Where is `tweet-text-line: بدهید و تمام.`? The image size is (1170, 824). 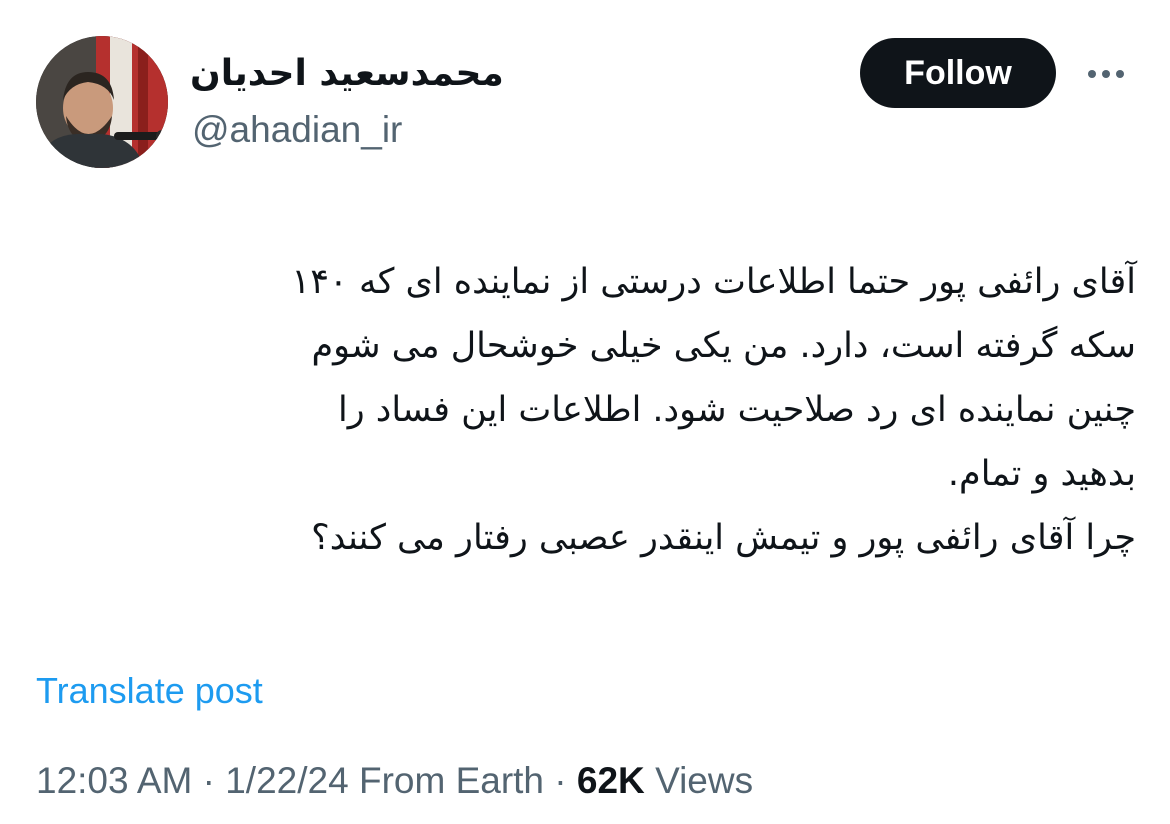
tweet-text-line: بدهید و تمام. is located at coordinates (1041, 474).